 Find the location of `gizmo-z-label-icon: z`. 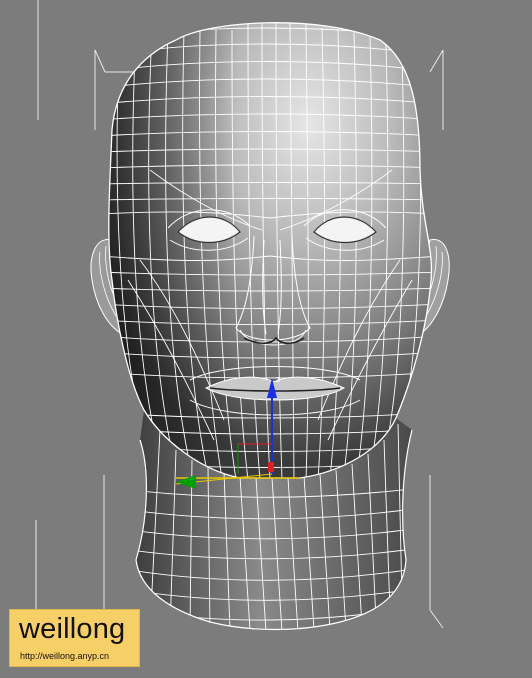

gizmo-z-label-icon: z is located at coordinates (278, 379).